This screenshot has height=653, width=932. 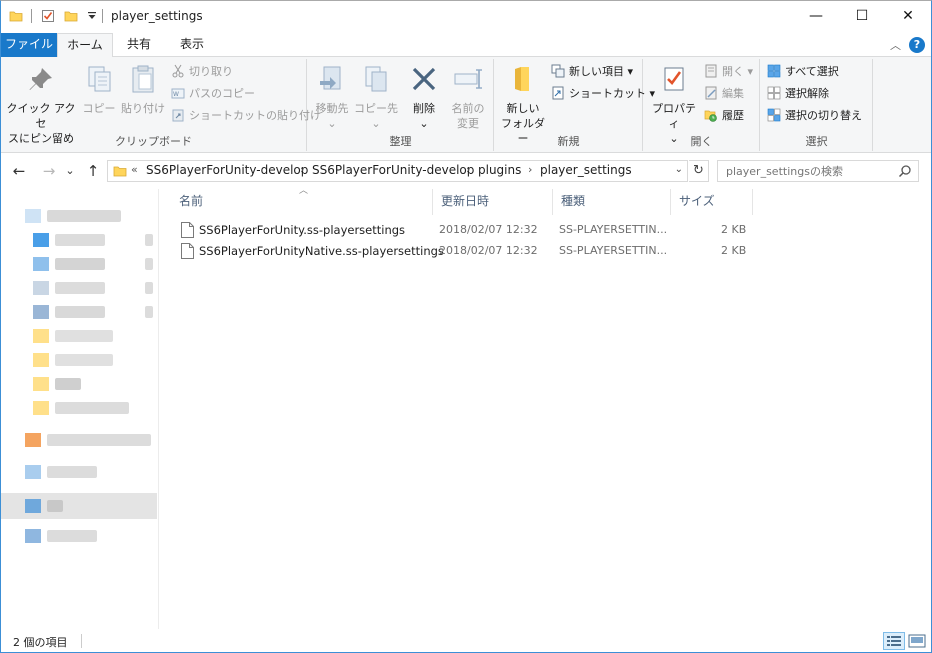 I want to click on properties-quick-icon, so click(x=48, y=16).